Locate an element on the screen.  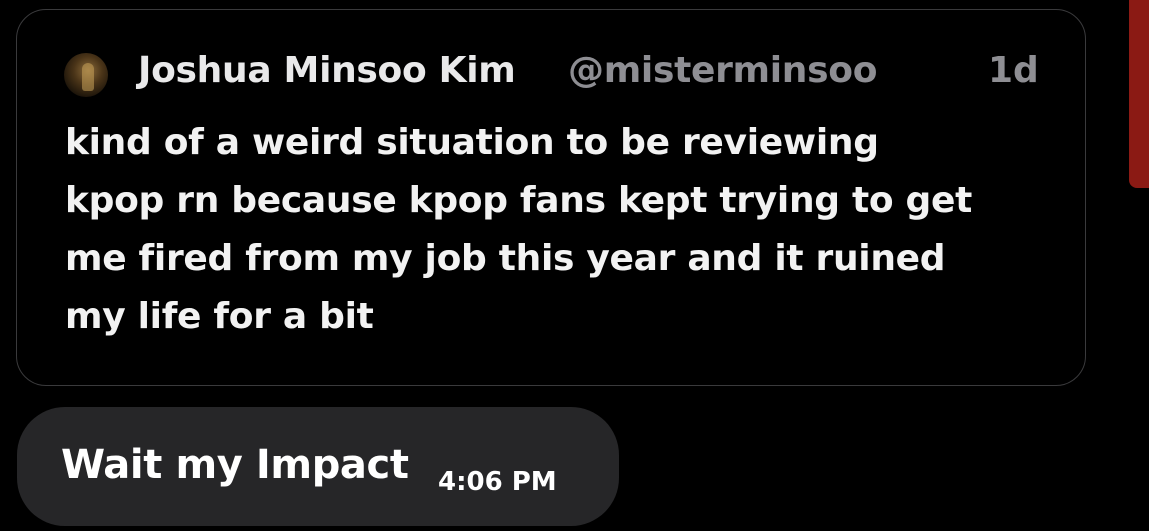
message-bubble: Wait my Impact 4:06 PM is located at coordinates (318, 466).